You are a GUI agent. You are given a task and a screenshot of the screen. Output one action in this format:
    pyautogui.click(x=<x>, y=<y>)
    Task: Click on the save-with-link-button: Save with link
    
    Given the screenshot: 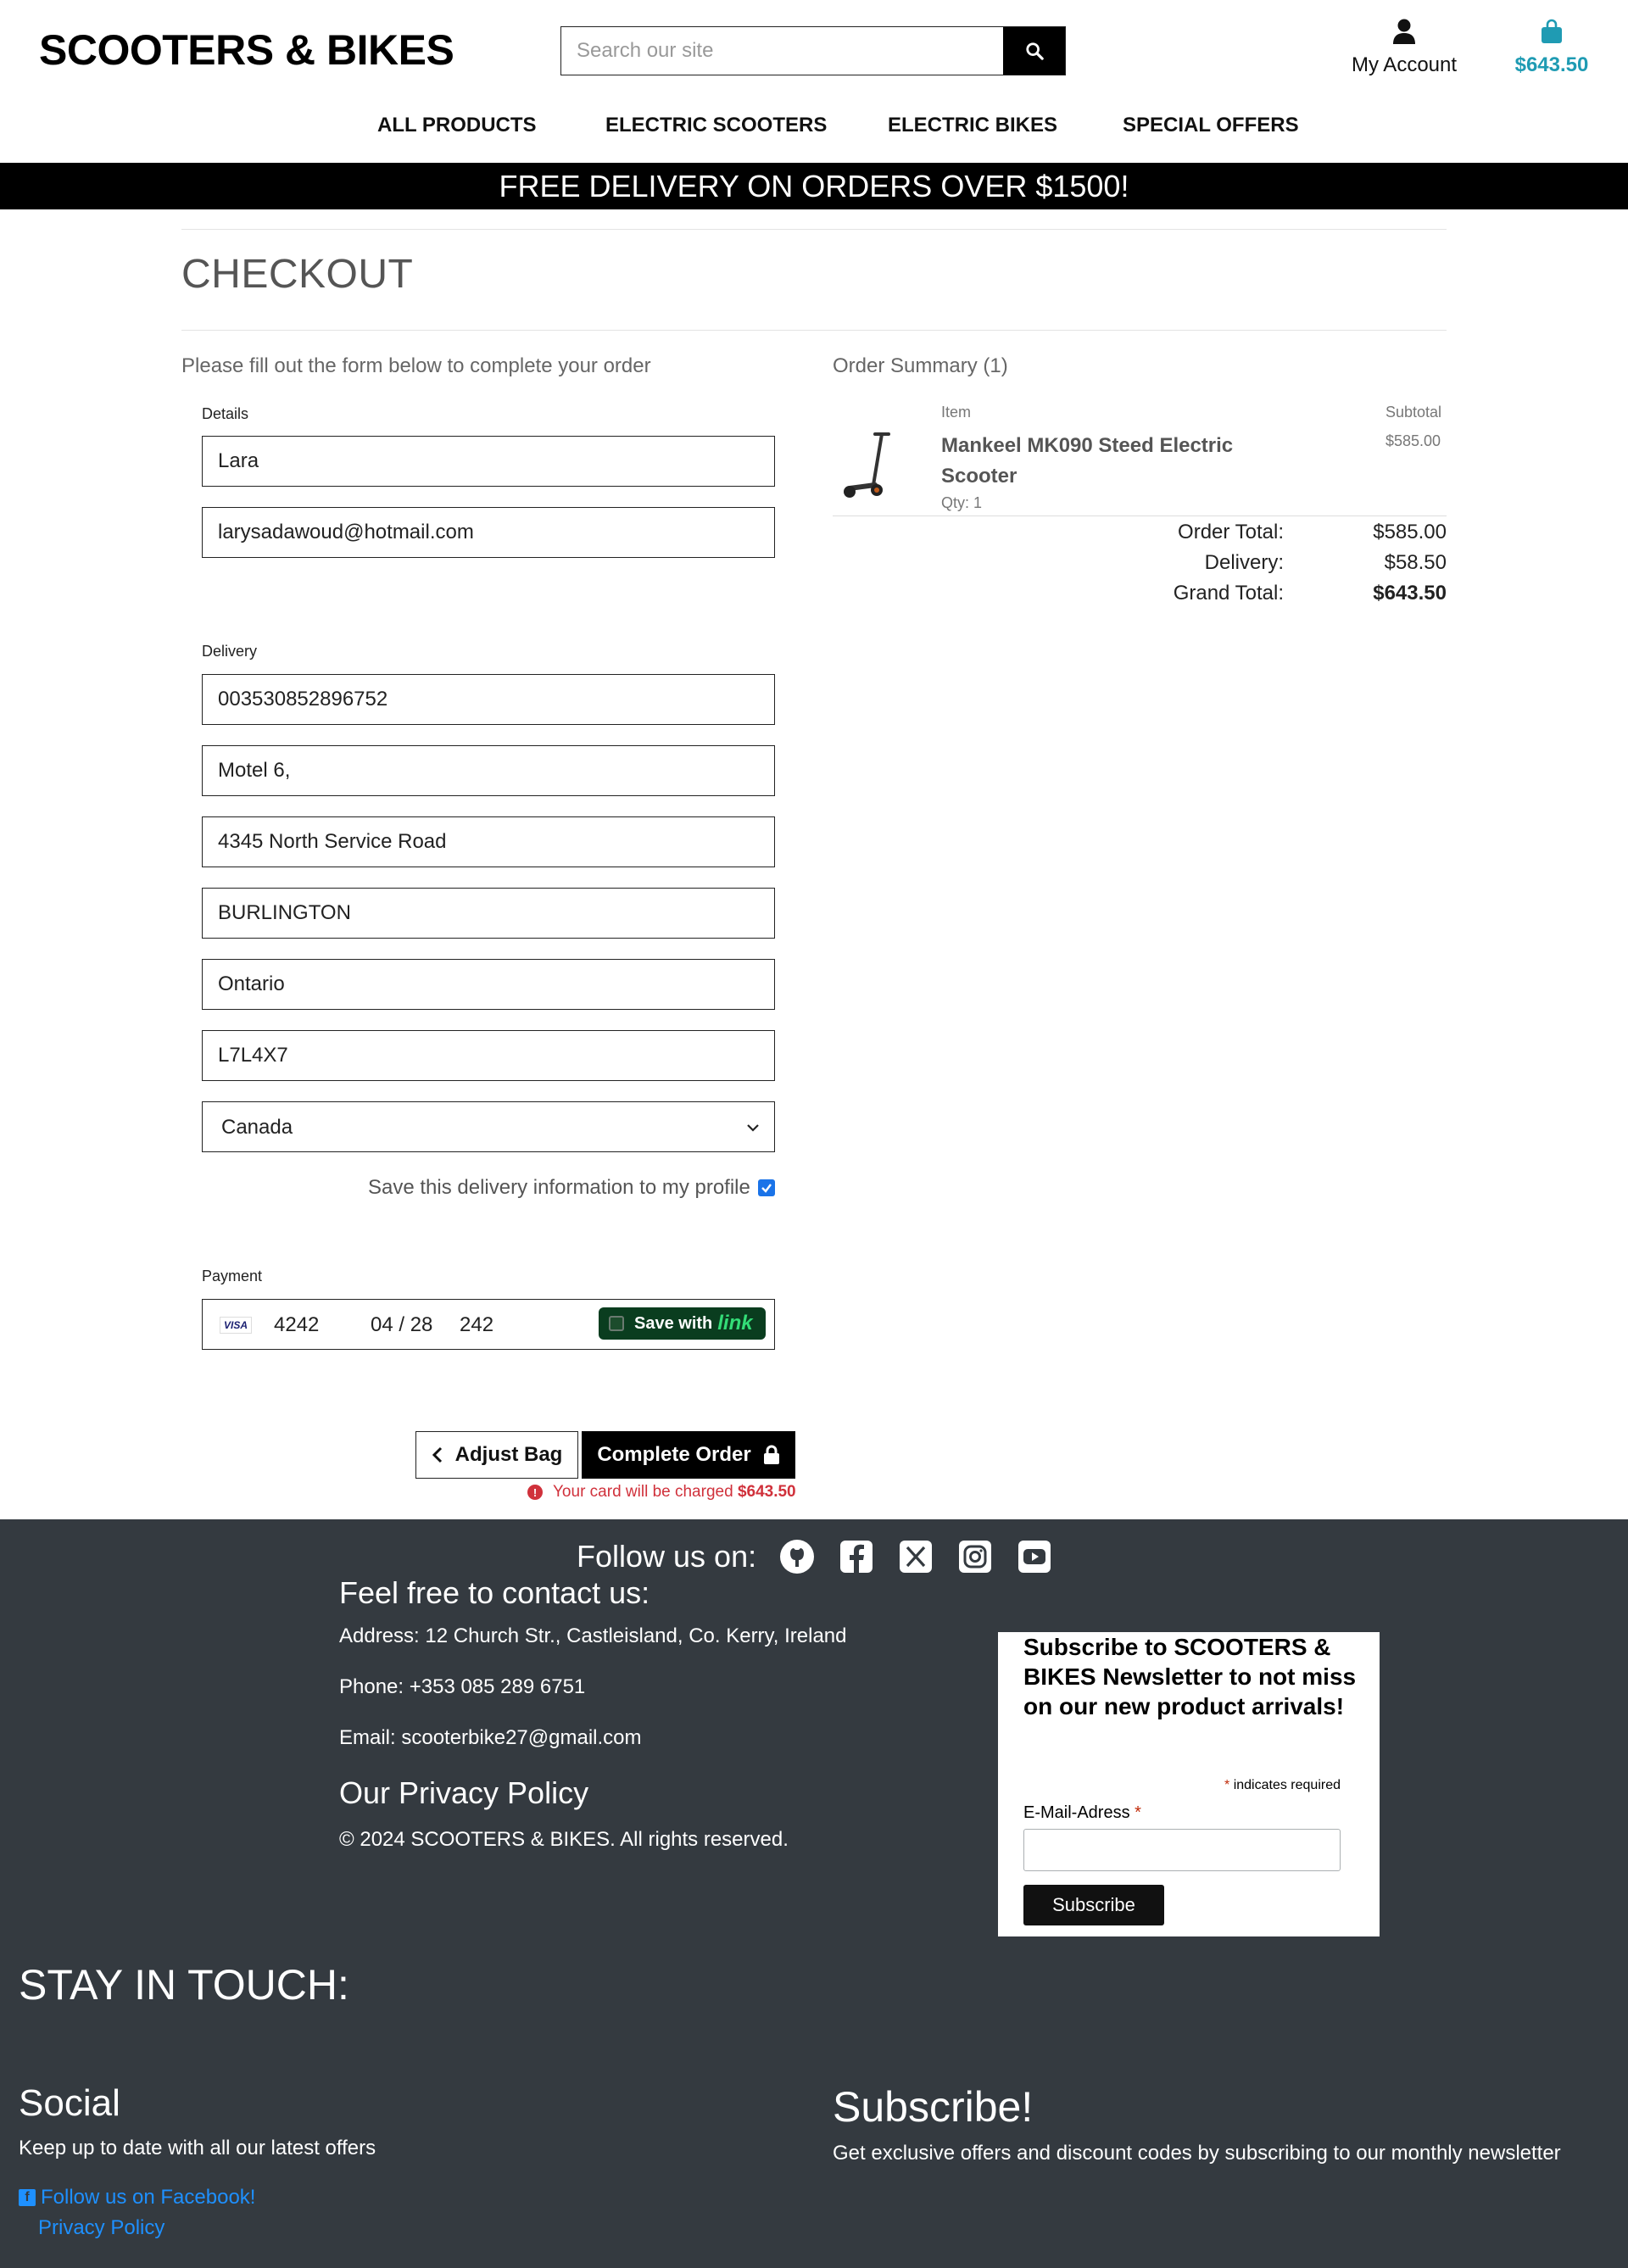 What is the action you would take?
    pyautogui.click(x=682, y=1323)
    